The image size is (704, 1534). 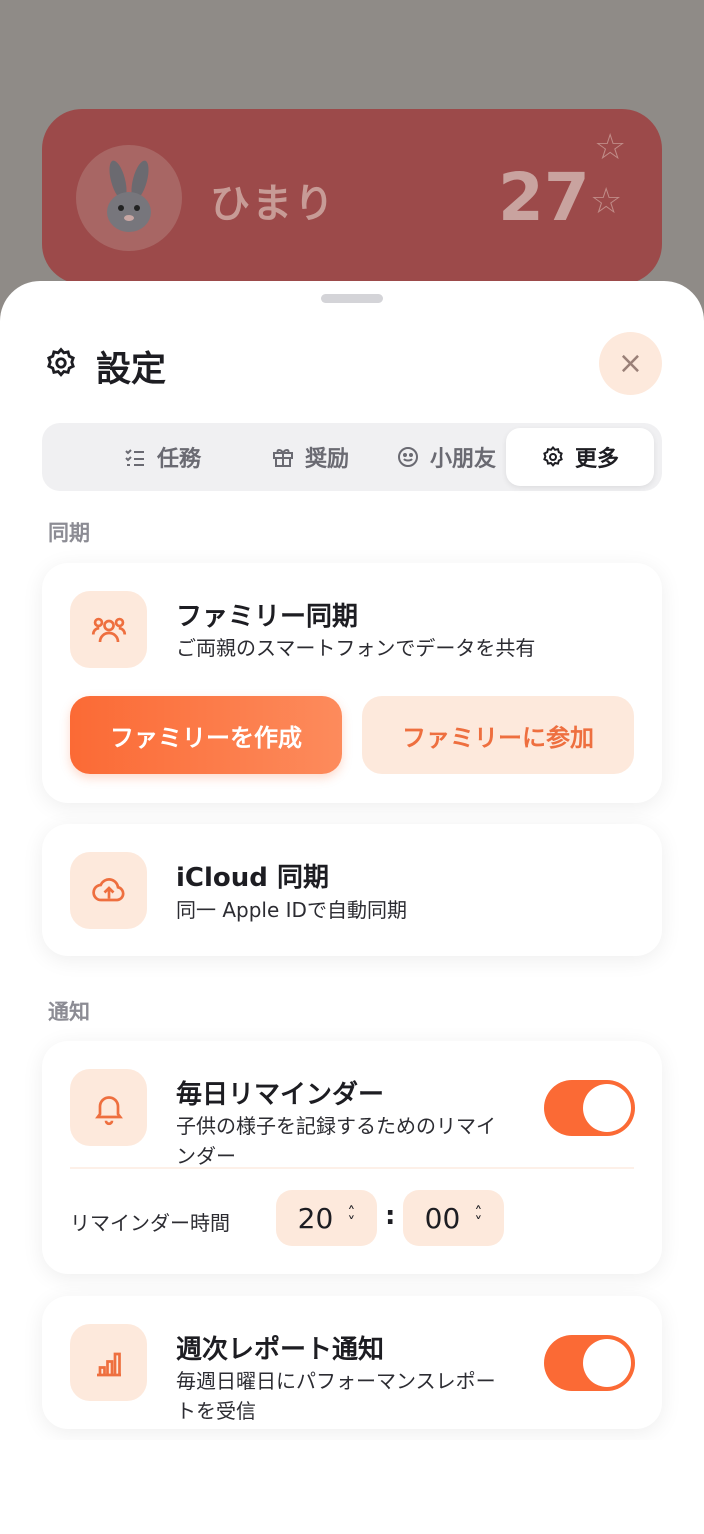 I want to click on page-title: 設定, so click(x=131, y=370).